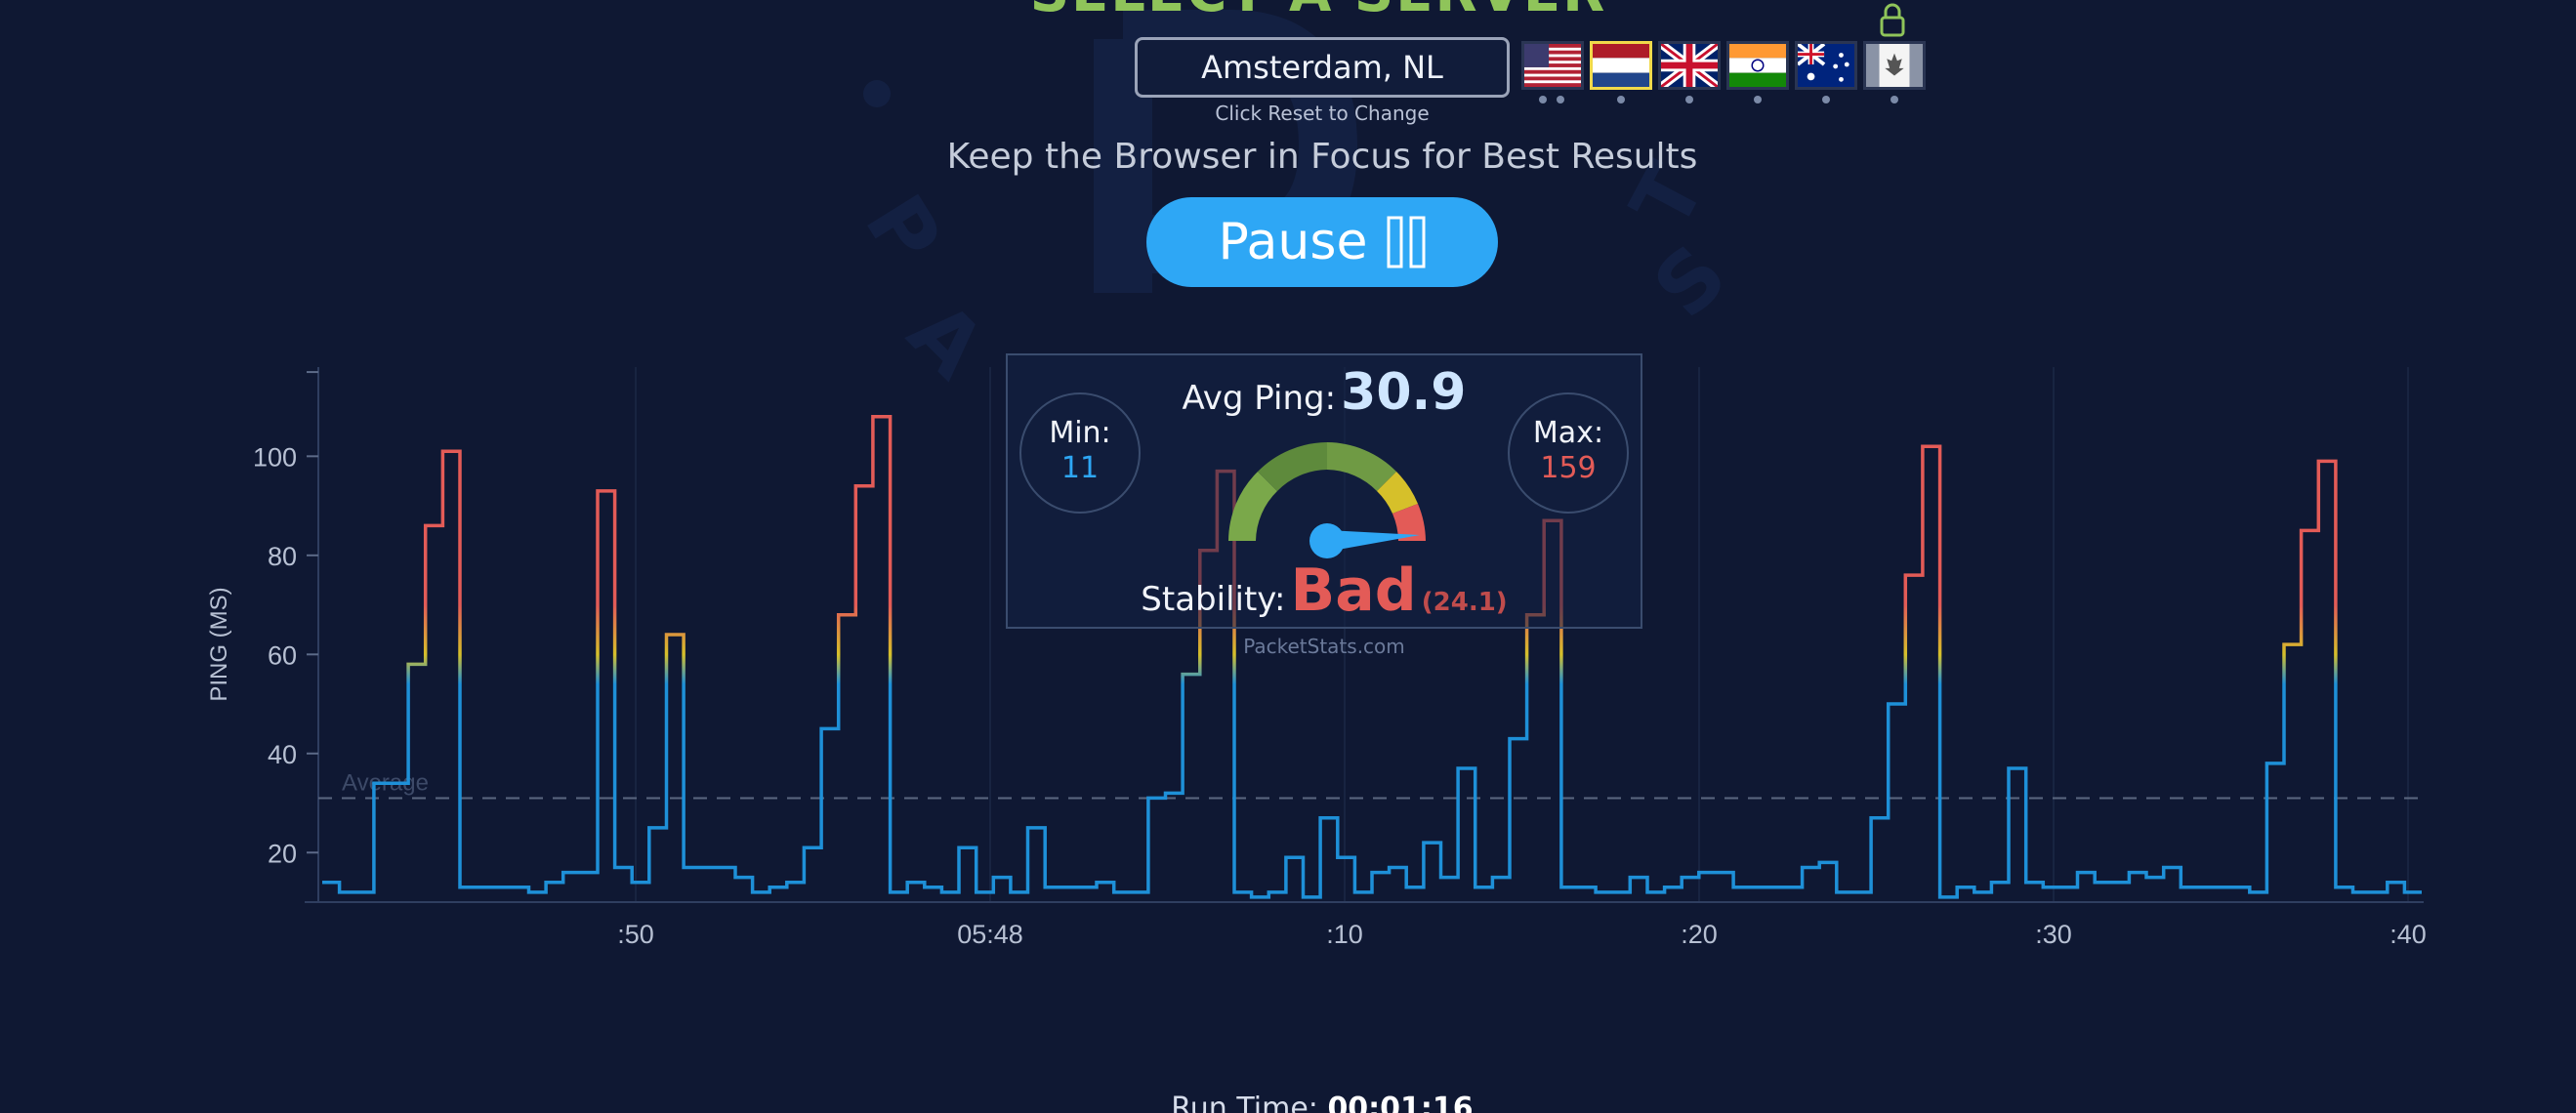  Describe the element at coordinates (903, 230) in the screenshot. I see `svg-text: P` at that location.